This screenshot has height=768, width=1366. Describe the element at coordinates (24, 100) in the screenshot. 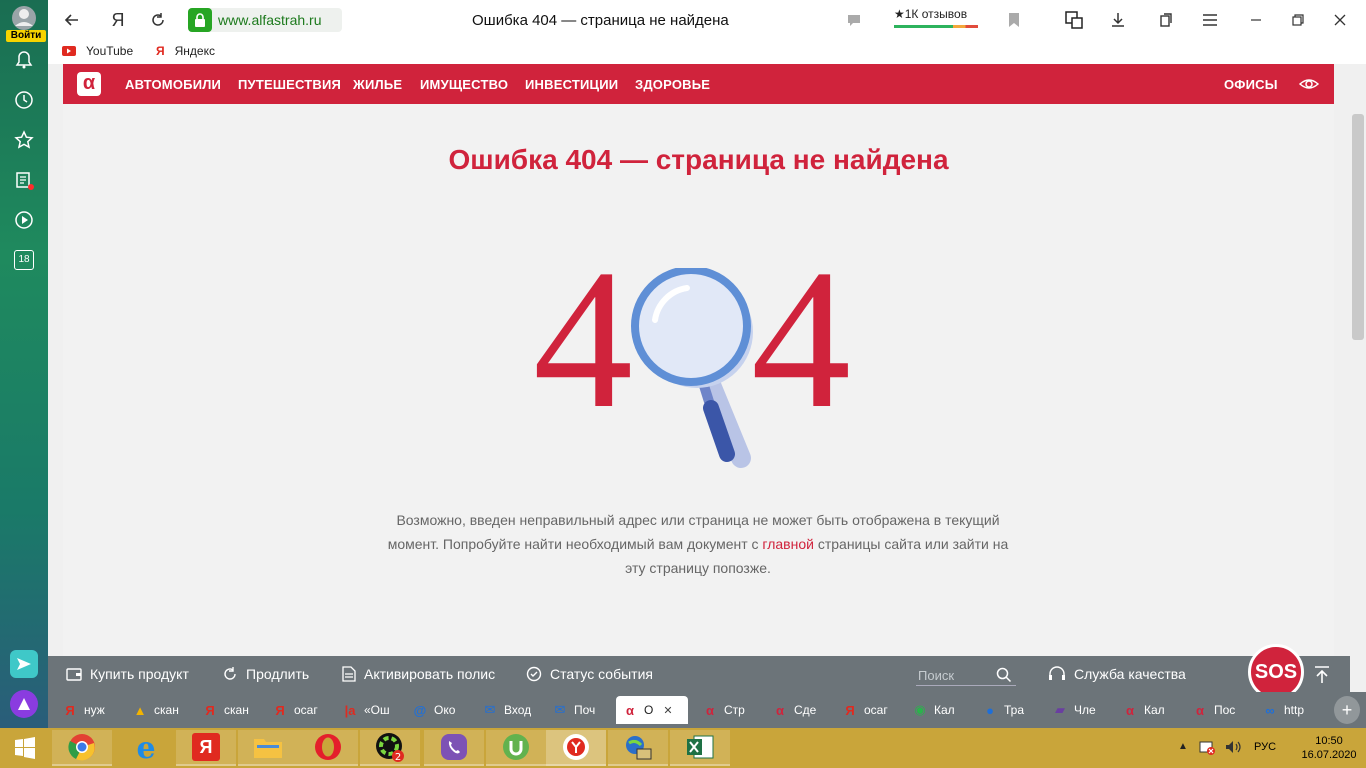

I see `history-icon` at that location.